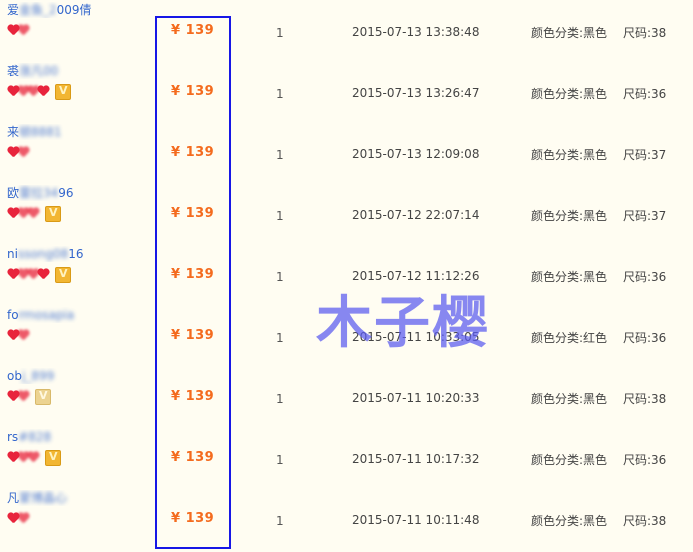 The width and height of the screenshot is (693, 552). I want to click on buyer-name-link: 欧雷拉3496, so click(77, 193).